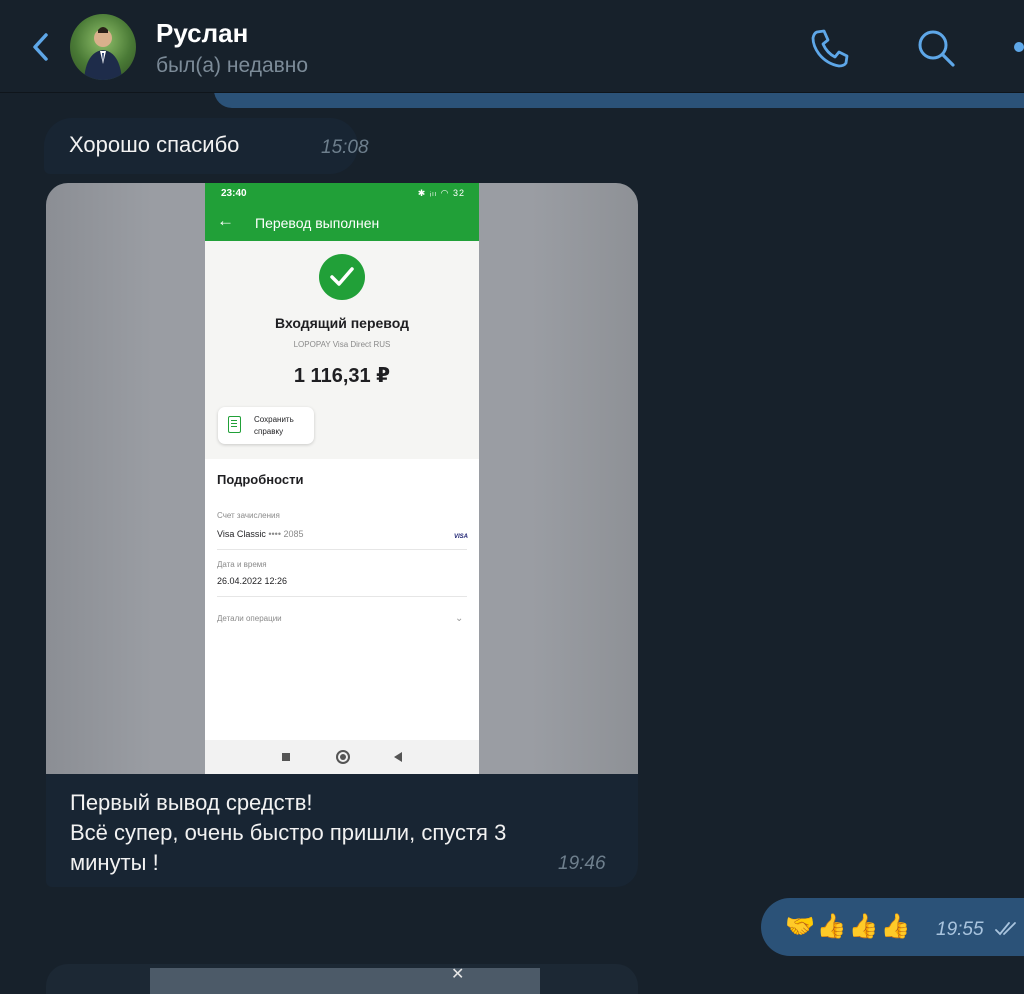 The width and height of the screenshot is (1024, 994). Describe the element at coordinates (252, 581) in the screenshot. I see `date-value: 26.04.2022 12:26` at that location.